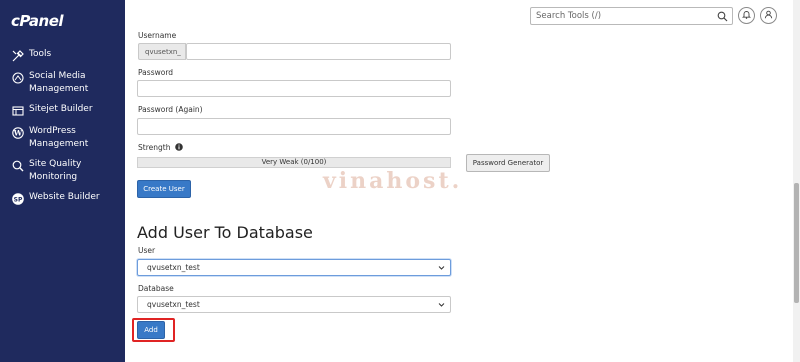  Describe the element at coordinates (153, 330) in the screenshot. I see `add-button-highlight` at that location.